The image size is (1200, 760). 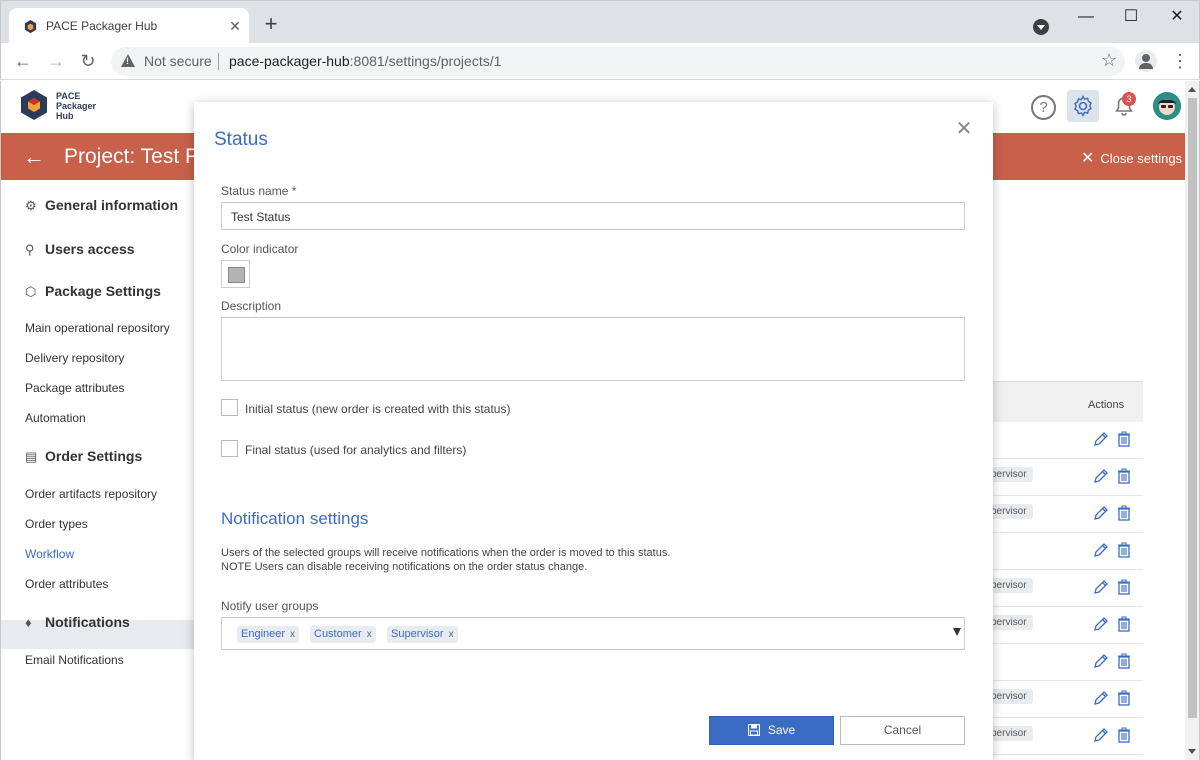 I want to click on page-scrollbar, so click(x=1192, y=420).